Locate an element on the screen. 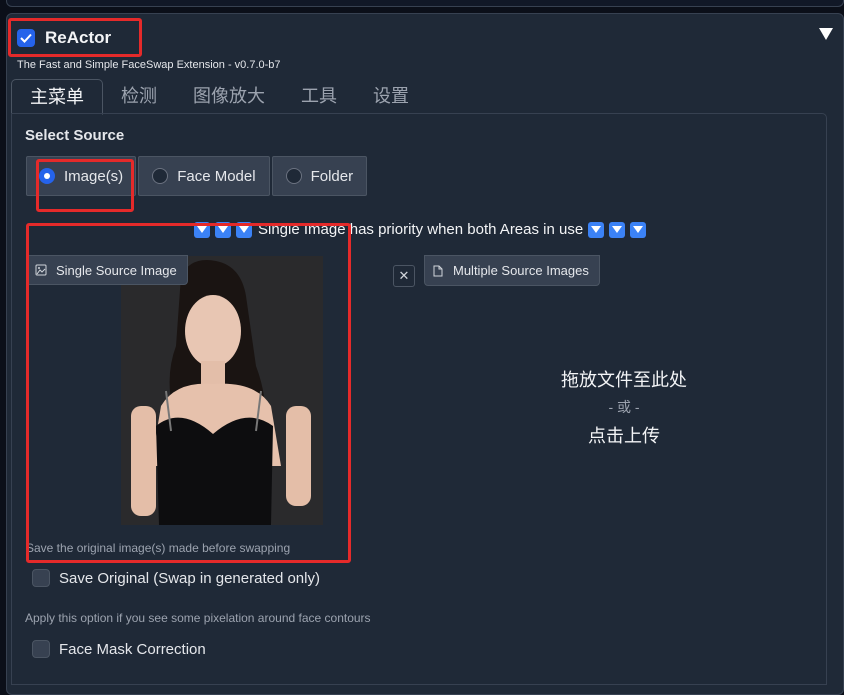  click-upload-text: 点击上传 is located at coordinates (624, 436).